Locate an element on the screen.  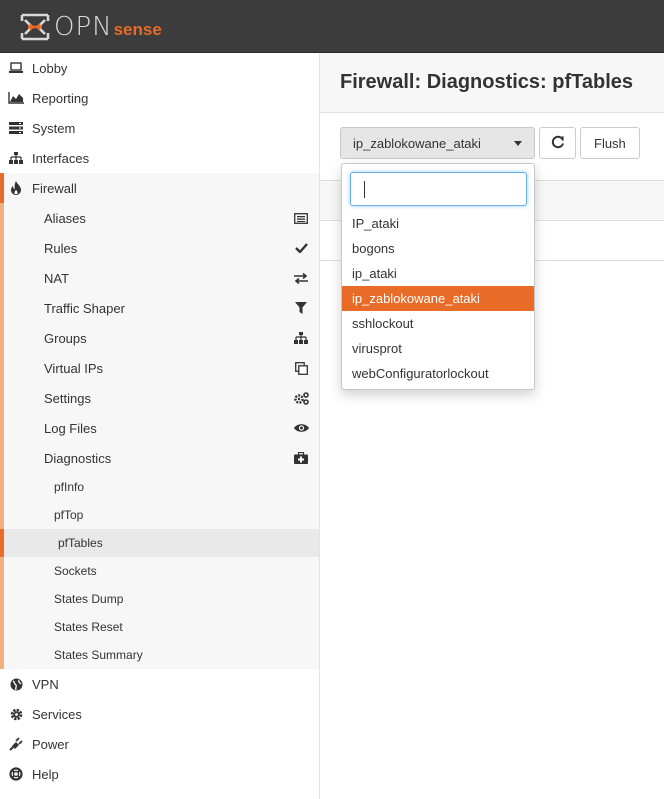
dropdown-option-selected: ip_zablokowane_ataki is located at coordinates (438, 298).